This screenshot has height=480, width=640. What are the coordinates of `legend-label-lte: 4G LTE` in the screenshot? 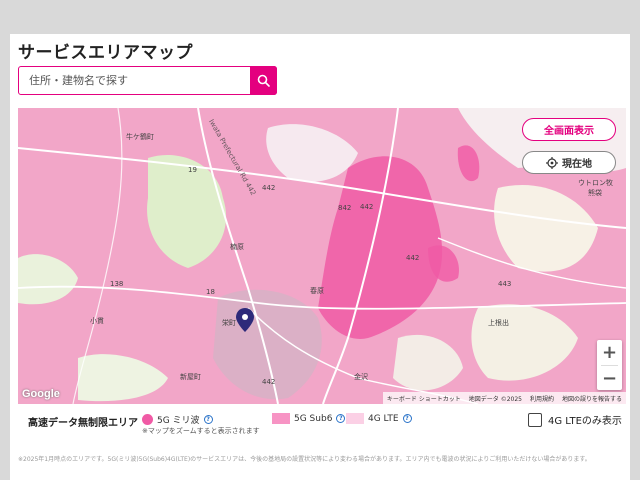 It's located at (383, 418).